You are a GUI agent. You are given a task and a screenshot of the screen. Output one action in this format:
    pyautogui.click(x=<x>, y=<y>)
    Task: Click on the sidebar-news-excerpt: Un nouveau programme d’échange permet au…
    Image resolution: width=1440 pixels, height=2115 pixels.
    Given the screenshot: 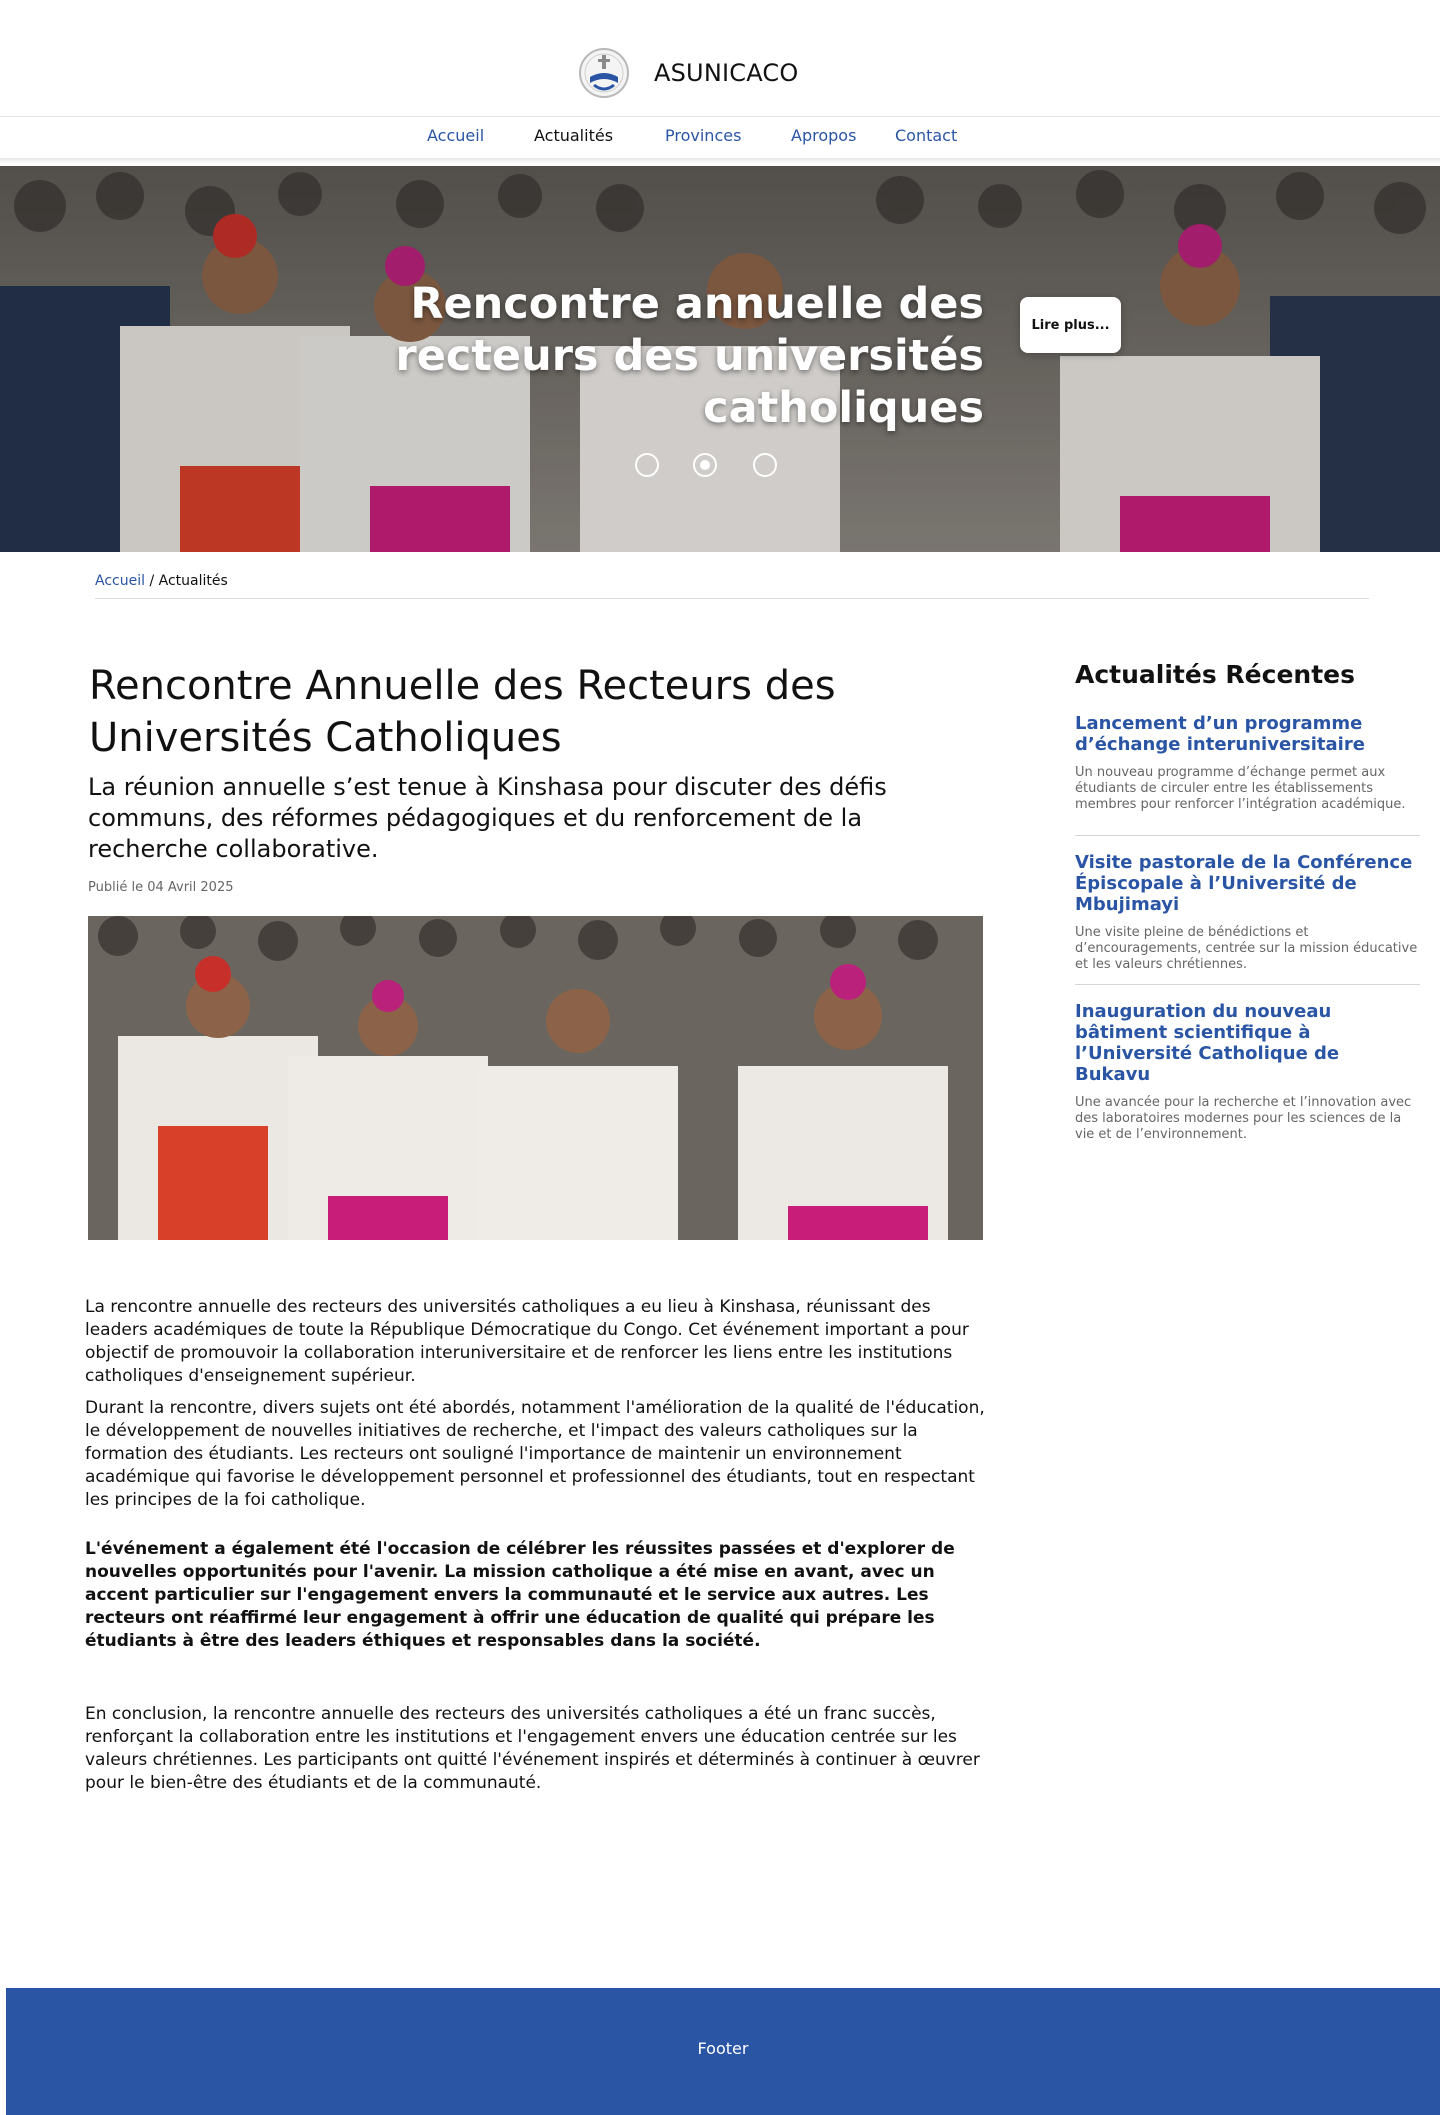 What is the action you would take?
    pyautogui.click(x=1240, y=788)
    